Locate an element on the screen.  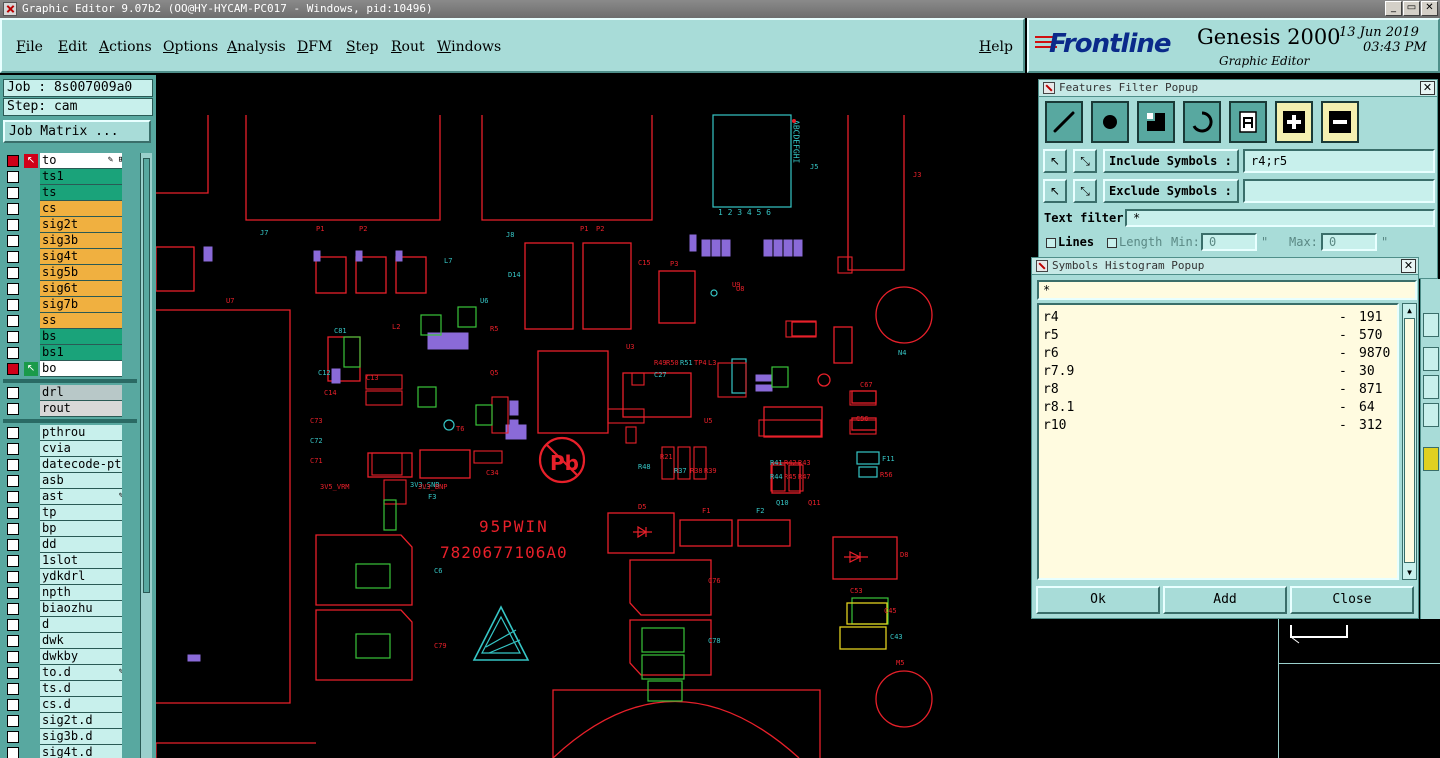
menu-help: Help is located at coordinates (996, 47).